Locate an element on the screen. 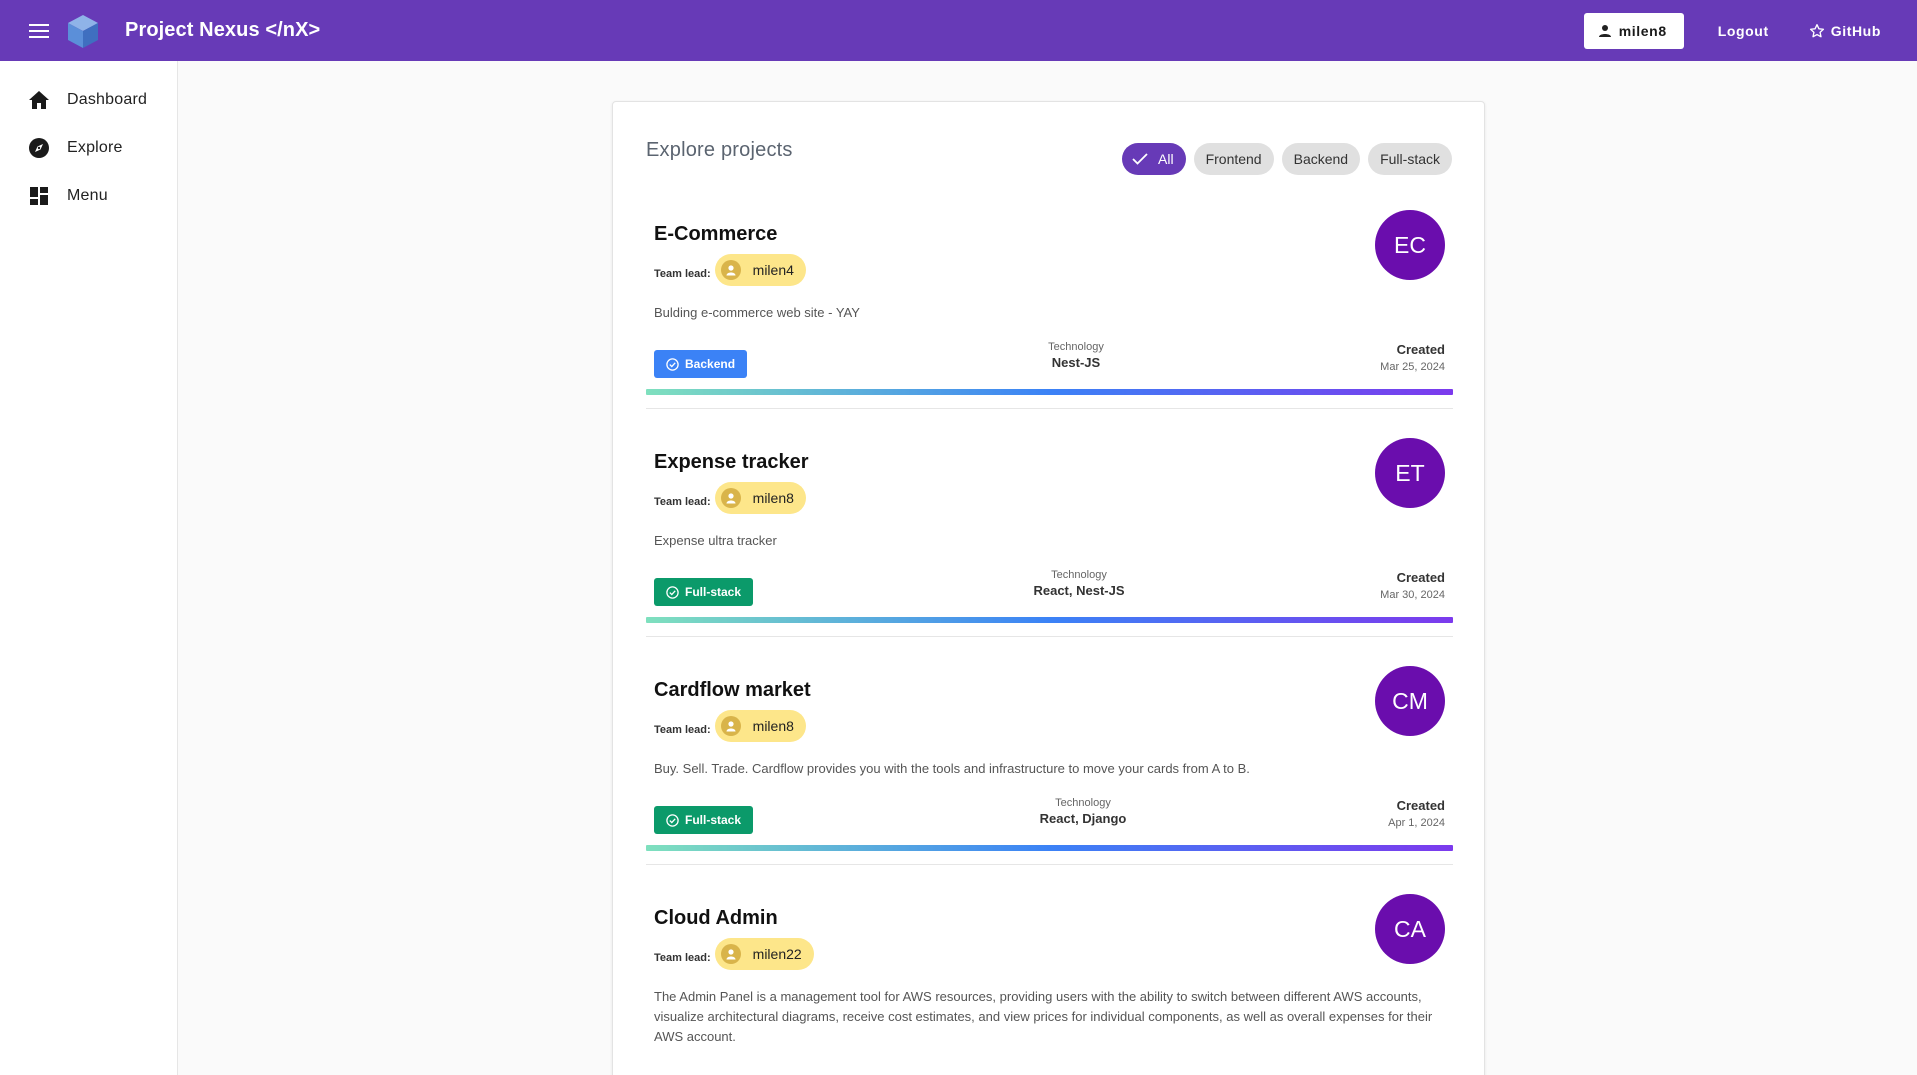 This screenshot has width=1917, height=1075. filter-chip-backend: Backend is located at coordinates (1321, 159).